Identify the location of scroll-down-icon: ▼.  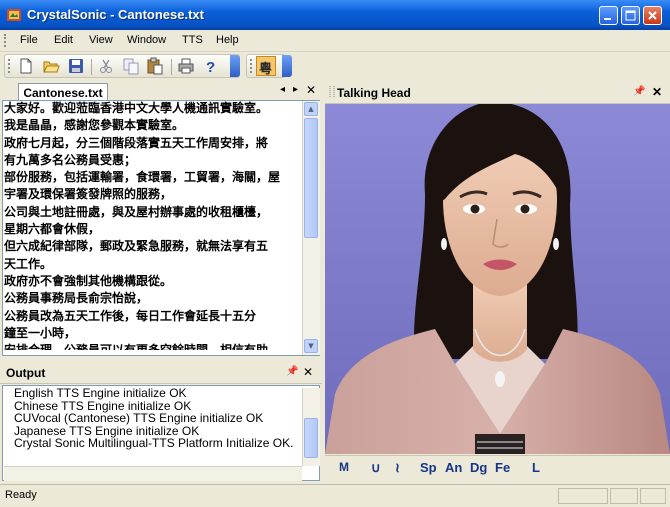
(311, 346).